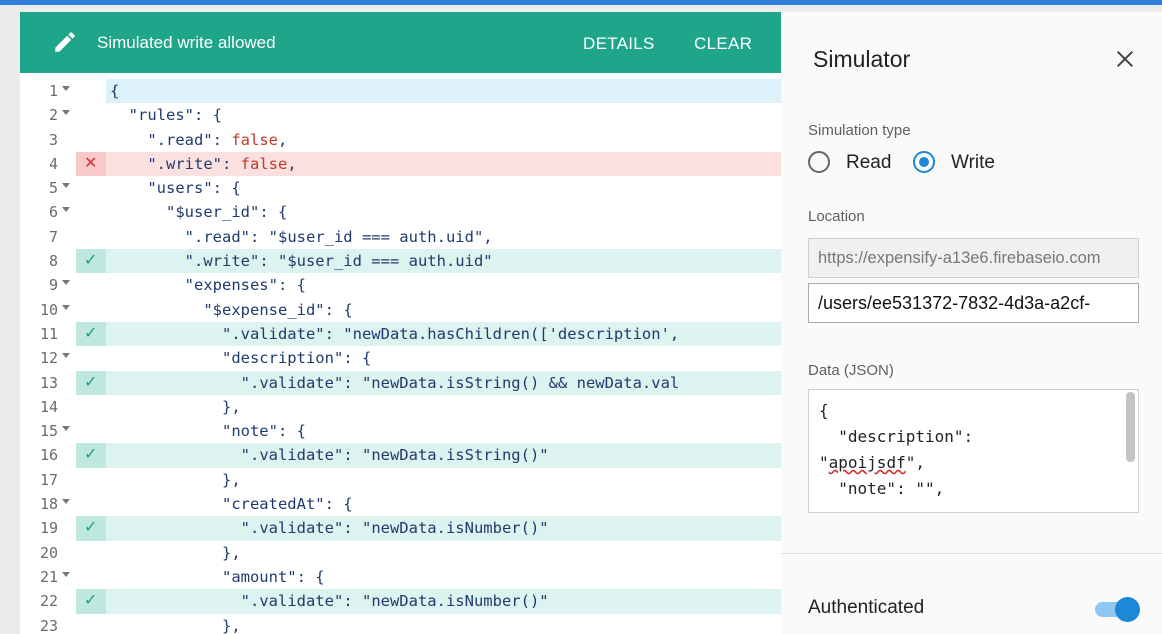 The width and height of the screenshot is (1162, 634). I want to click on location-label: Location, so click(836, 216).